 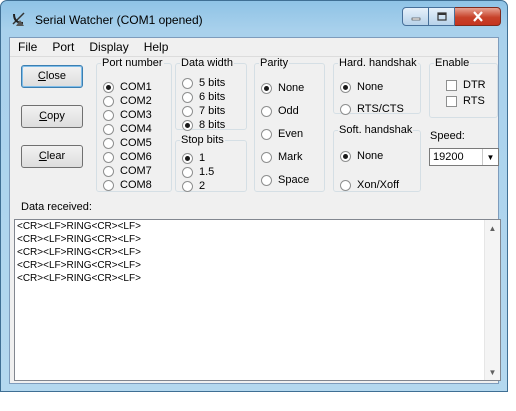 What do you see at coordinates (56, 76) in the screenshot?
I see `close-button-label: lose` at bounding box center [56, 76].